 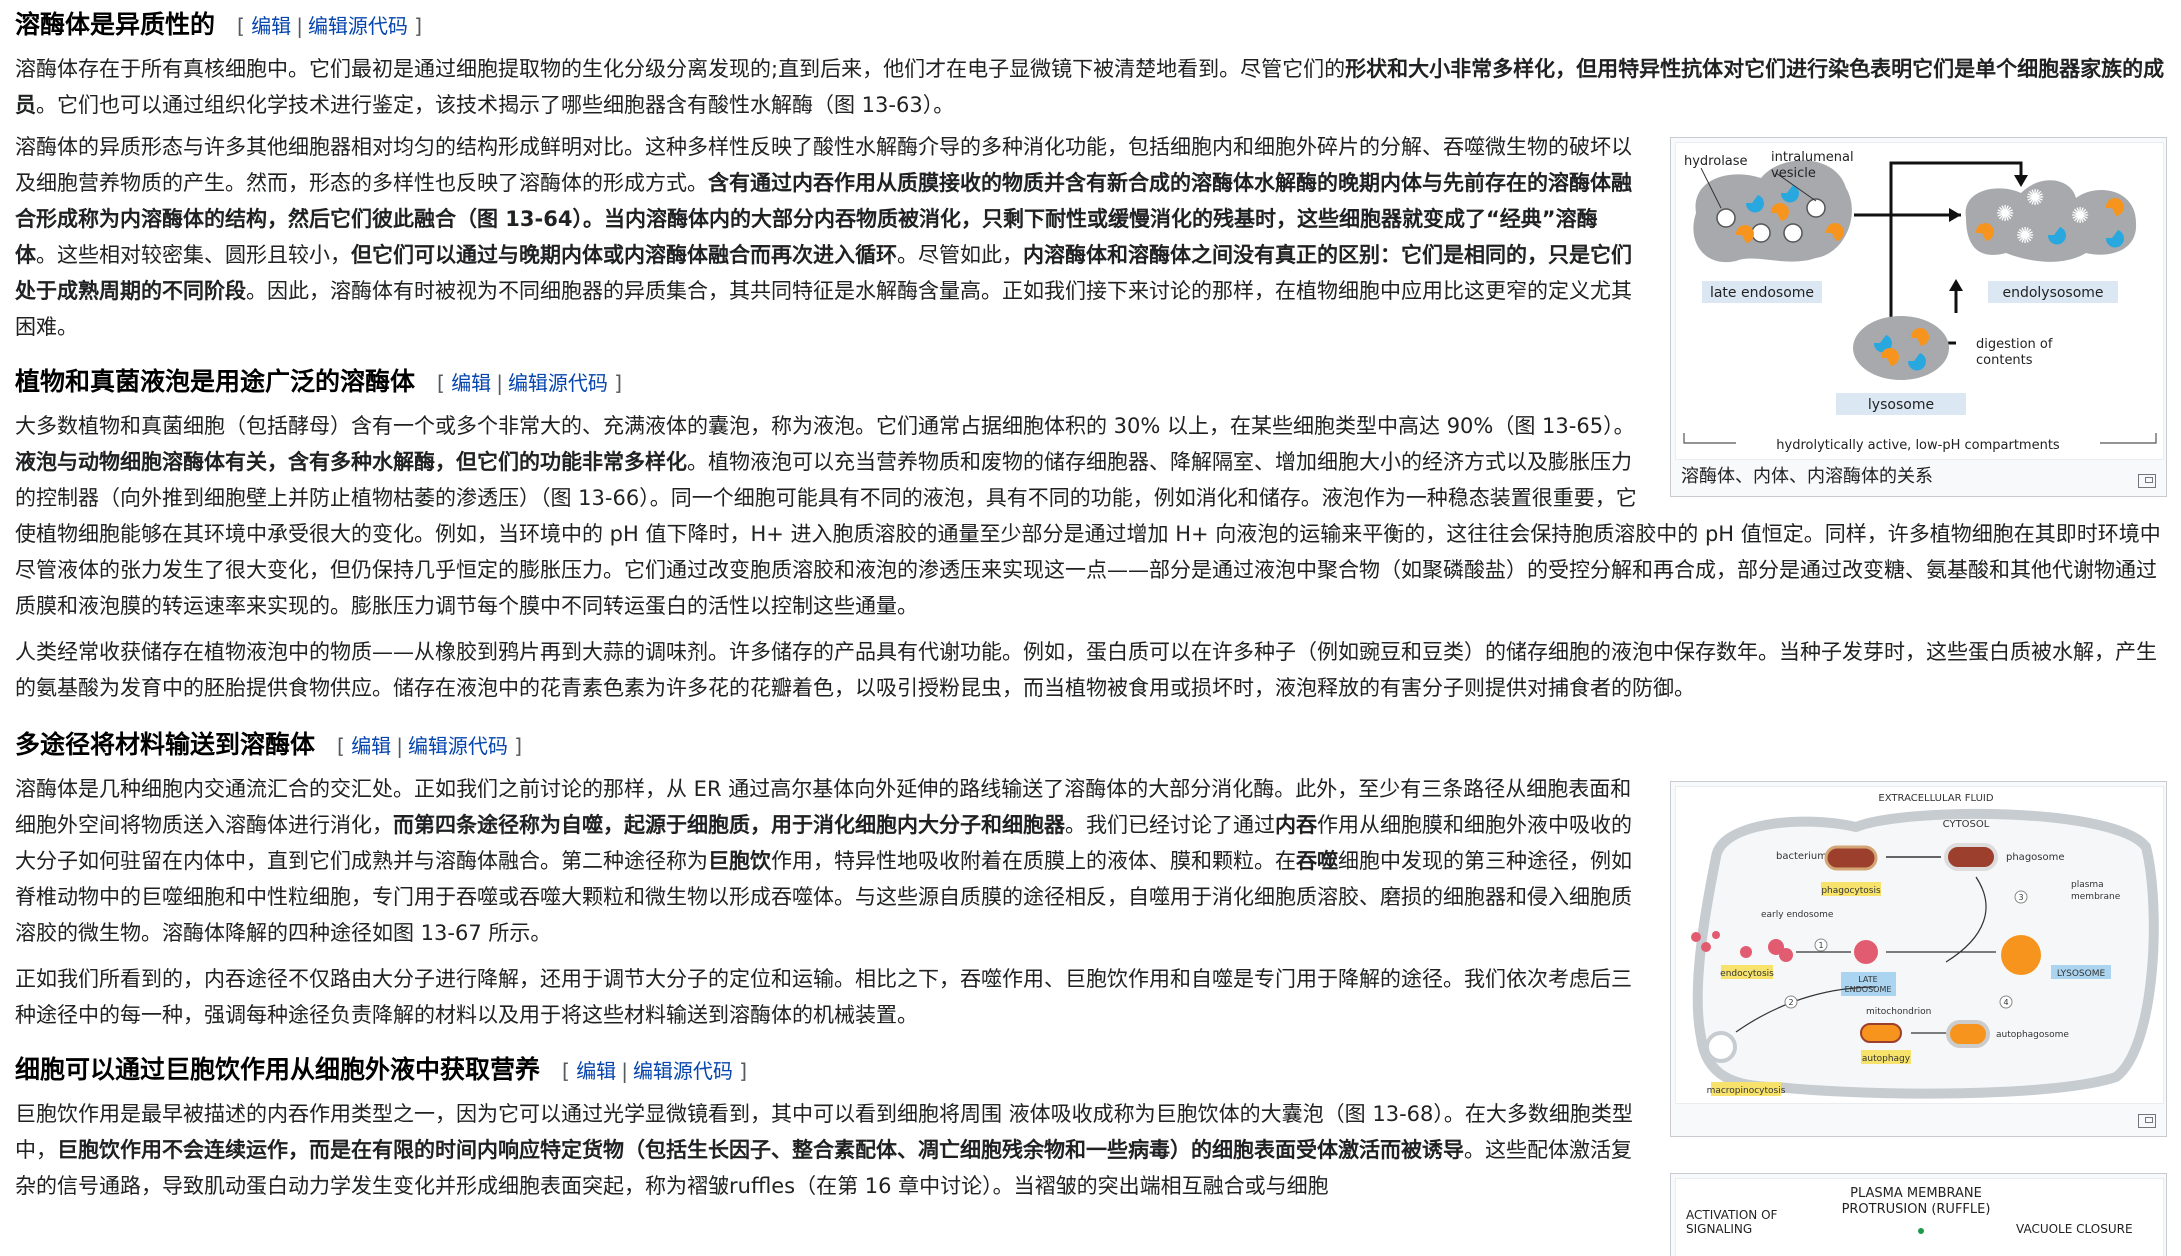 What do you see at coordinates (2096, 897) in the screenshot?
I see `label-membrane: membrane` at bounding box center [2096, 897].